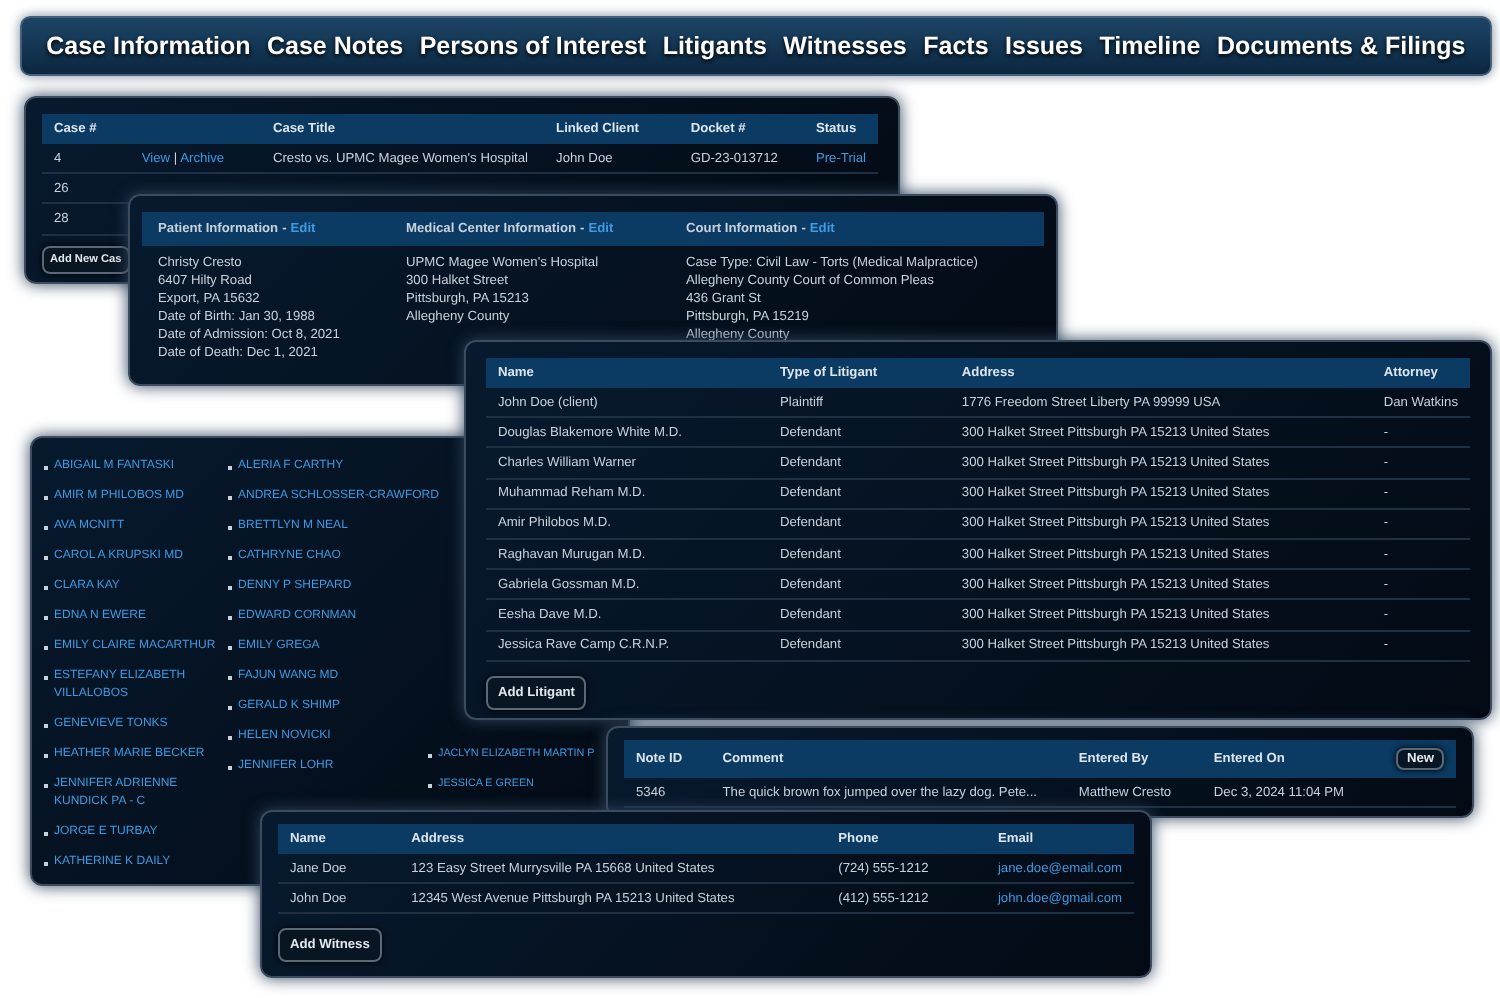 This screenshot has width=1500, height=998. Describe the element at coordinates (956, 46) in the screenshot. I see `nav-tab: Facts` at that location.